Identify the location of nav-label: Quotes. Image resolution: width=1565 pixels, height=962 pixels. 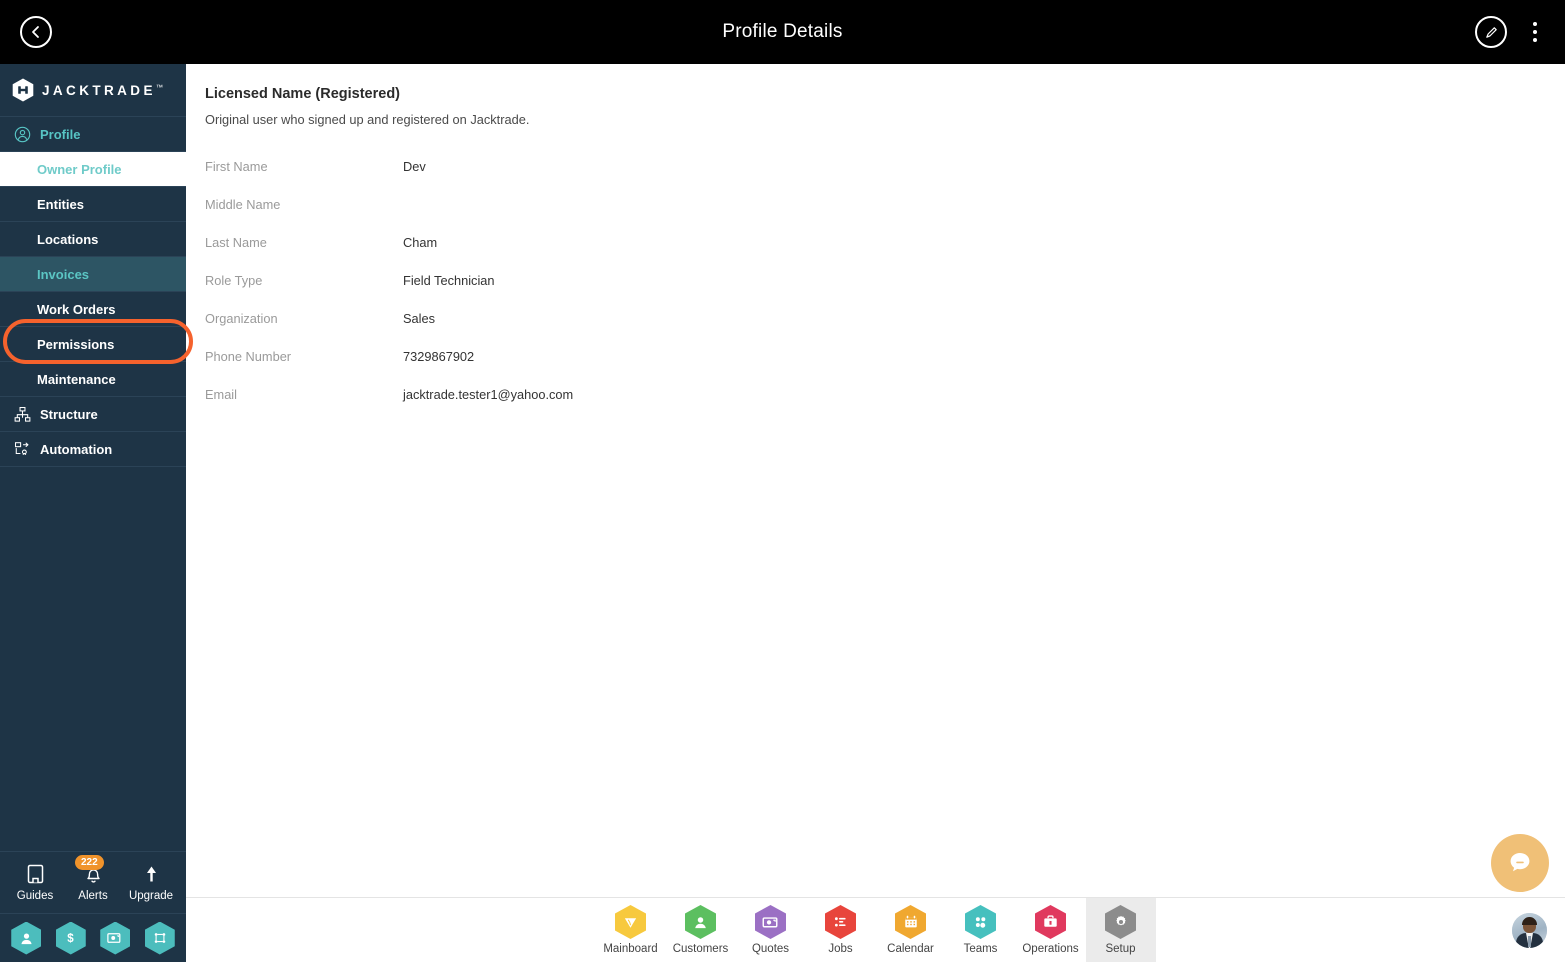
(770, 949).